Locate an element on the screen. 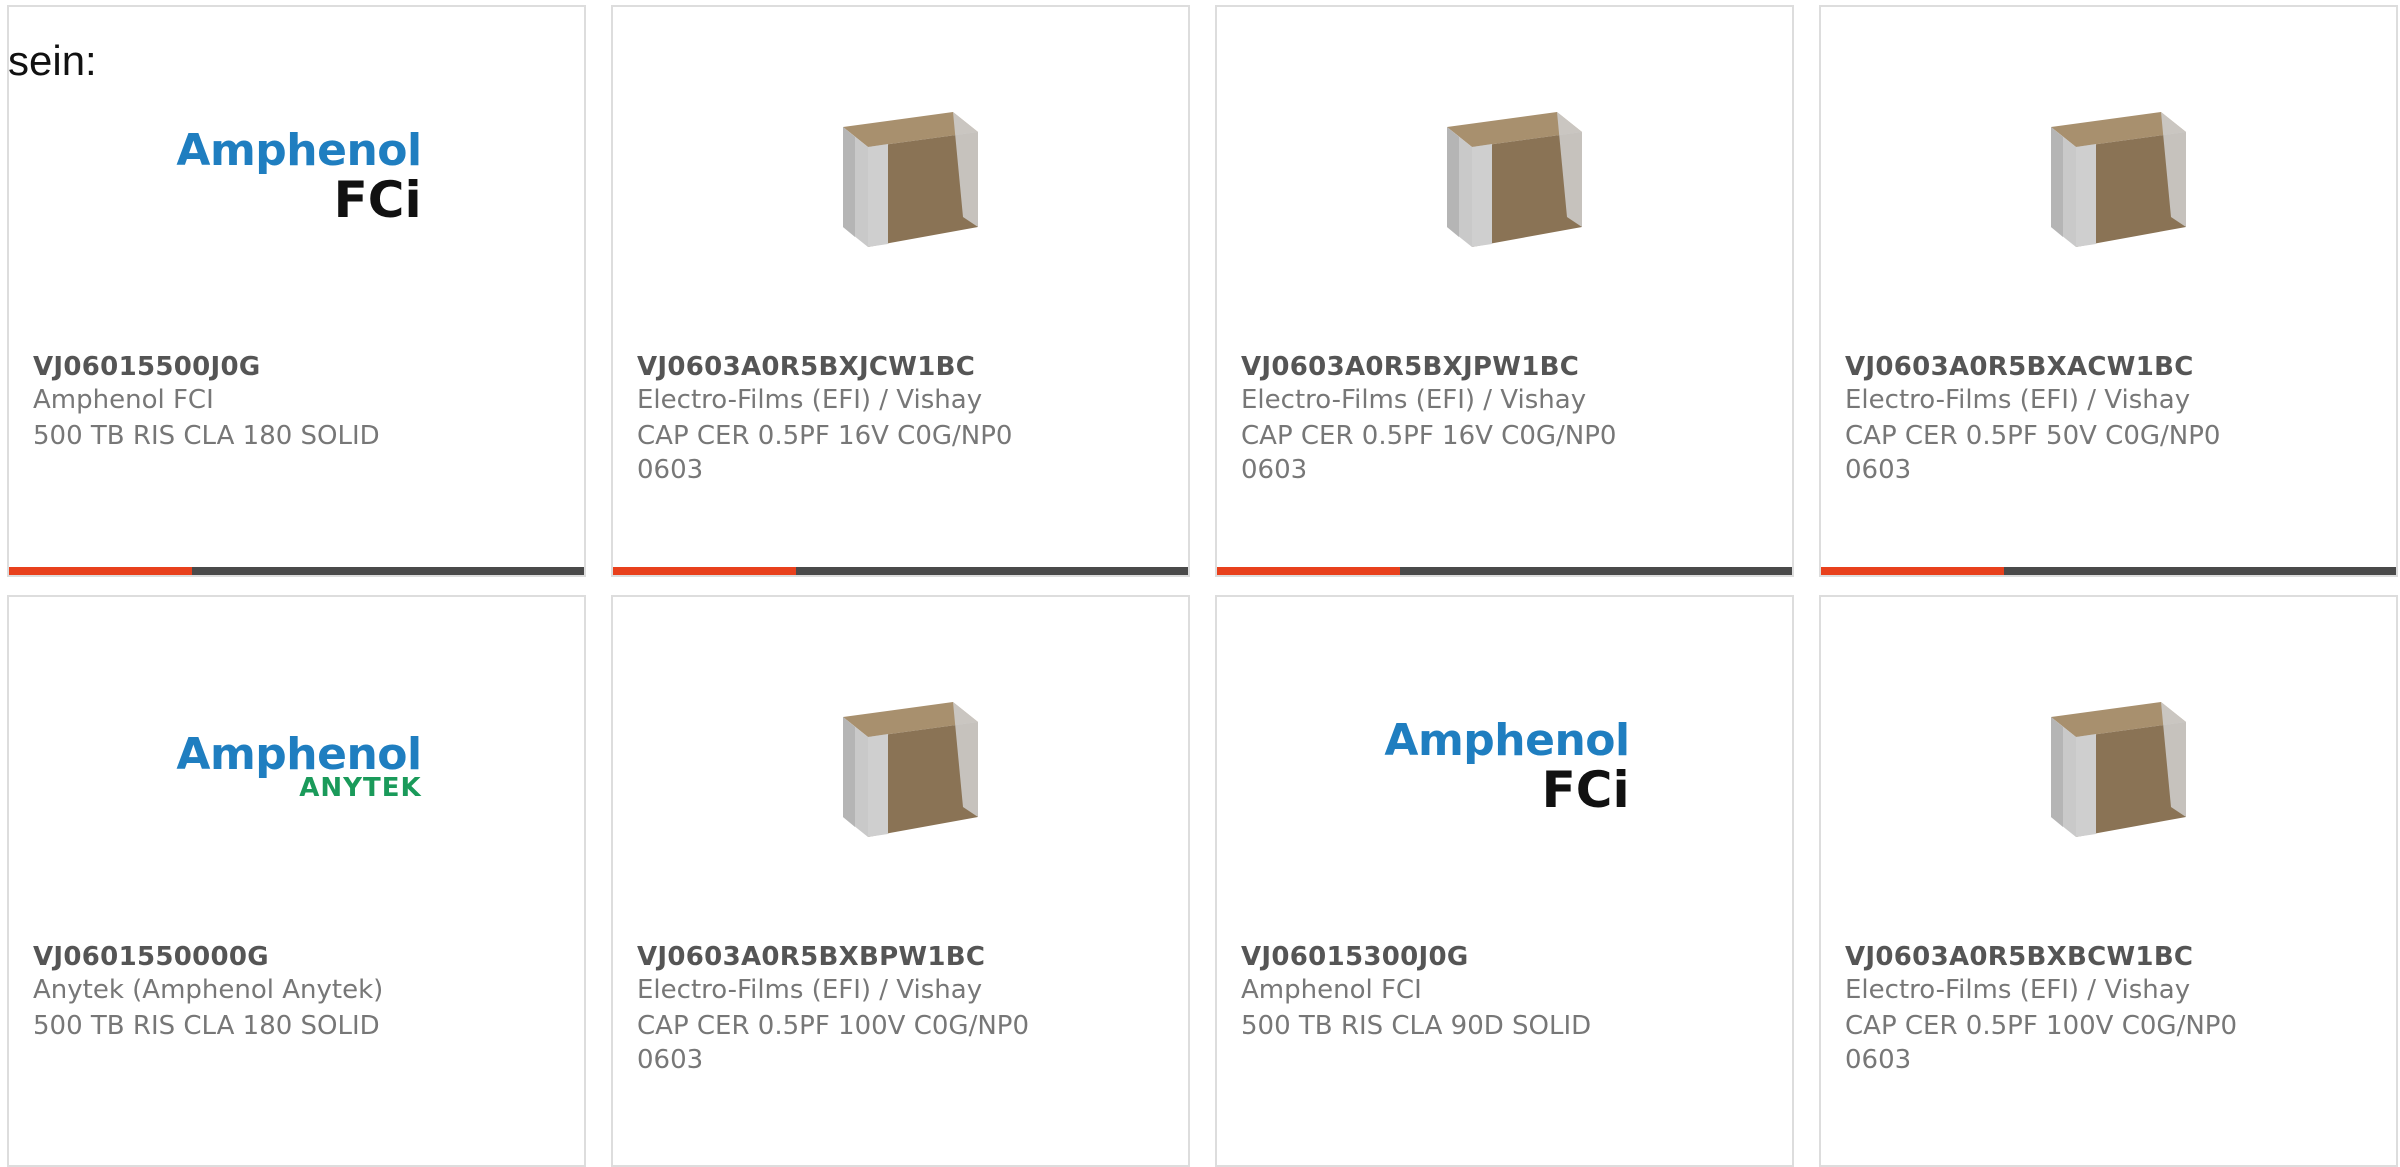  part-number: VJ0603A0R5BXACW1BC is located at coordinates (2019, 367).